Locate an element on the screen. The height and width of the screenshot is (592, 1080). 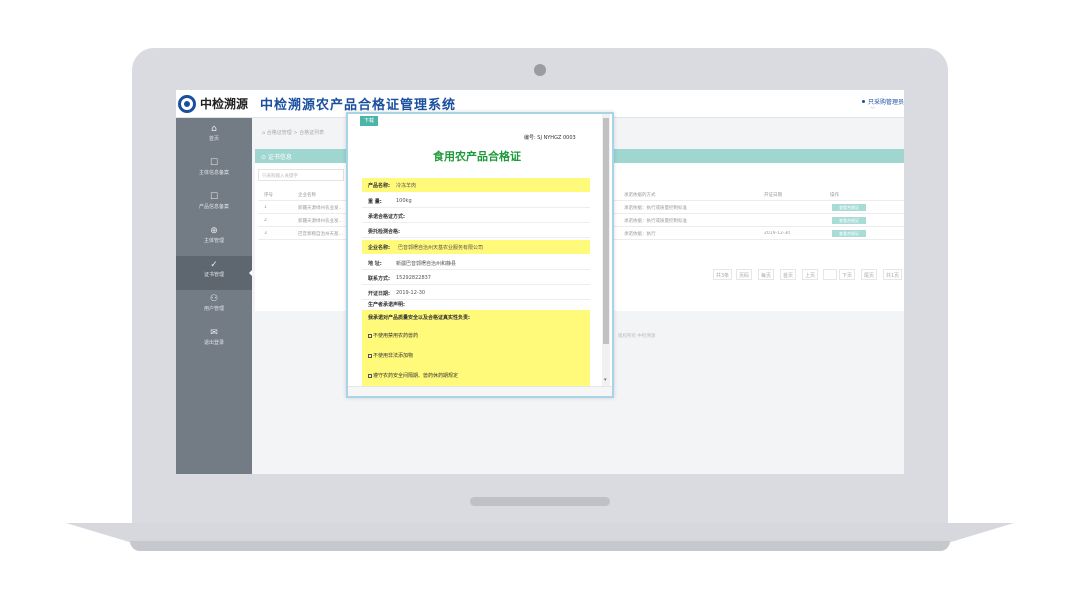
sidebar-item-label: 产品信息备案 is located at coordinates (213, 207).